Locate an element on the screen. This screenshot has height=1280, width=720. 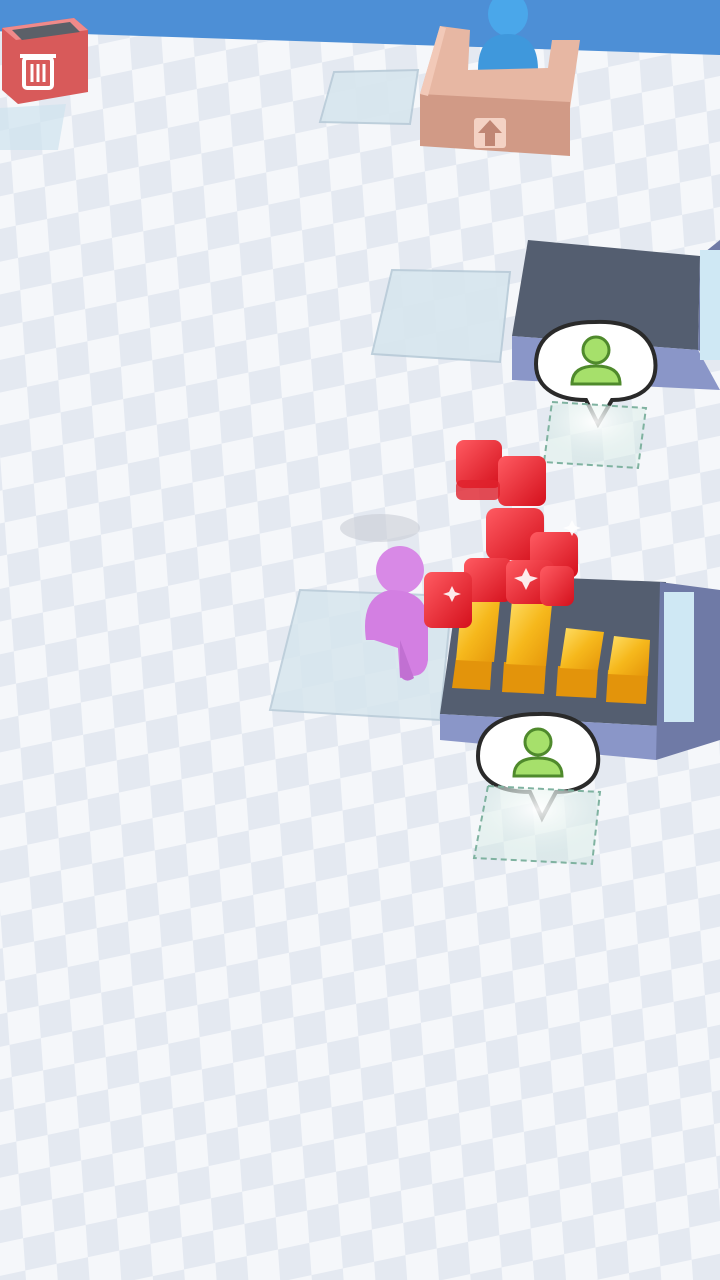
gold-bar is located at coordinates (628, 670).